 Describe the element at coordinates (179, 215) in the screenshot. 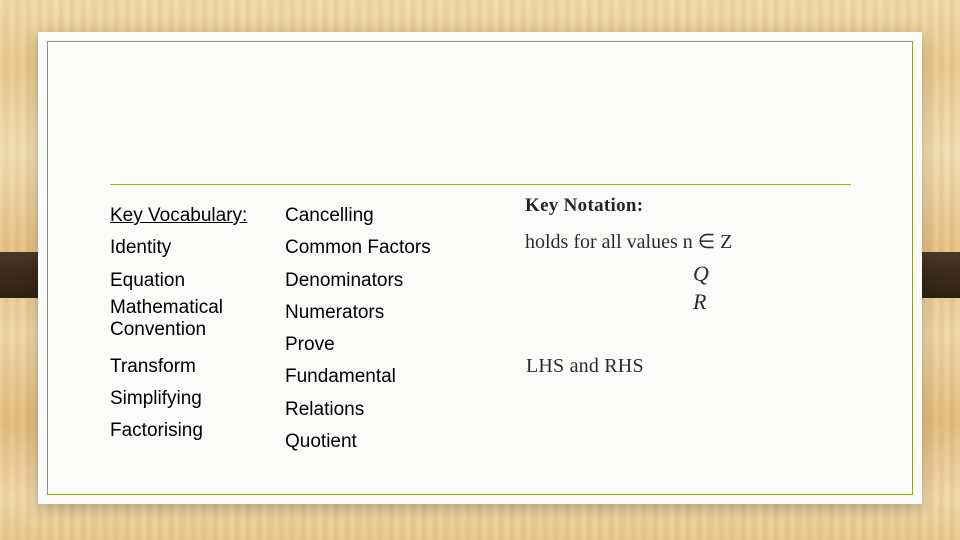

I see `key-vocabulary-heading: Key Vocabulary:` at that location.